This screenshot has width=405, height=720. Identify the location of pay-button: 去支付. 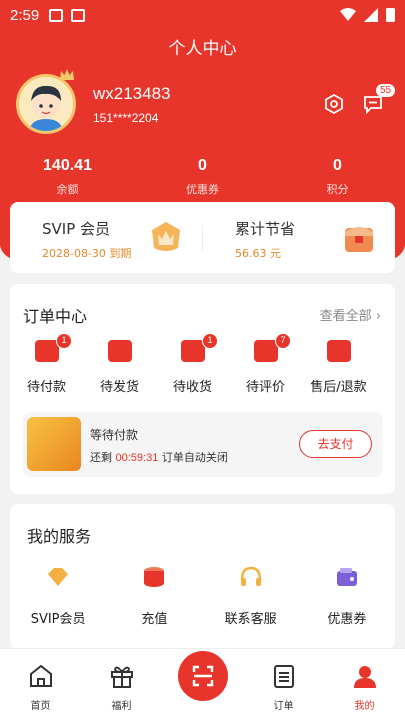
(335, 444).